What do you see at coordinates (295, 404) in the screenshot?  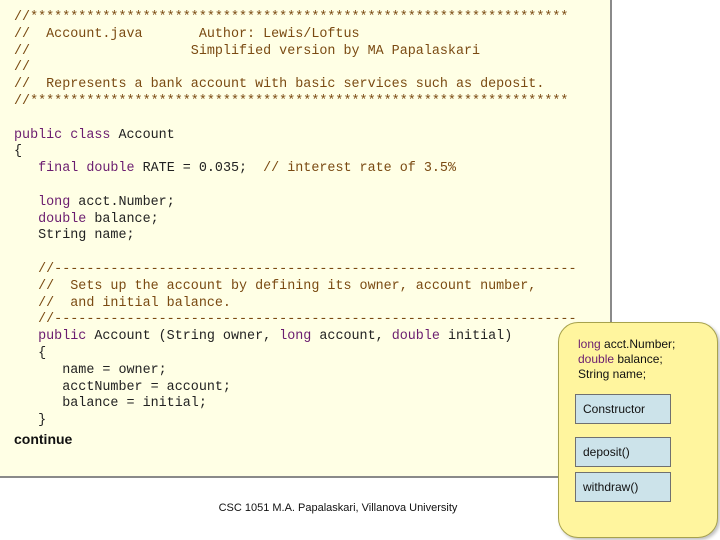 I see `code-line: balance = initial;` at bounding box center [295, 404].